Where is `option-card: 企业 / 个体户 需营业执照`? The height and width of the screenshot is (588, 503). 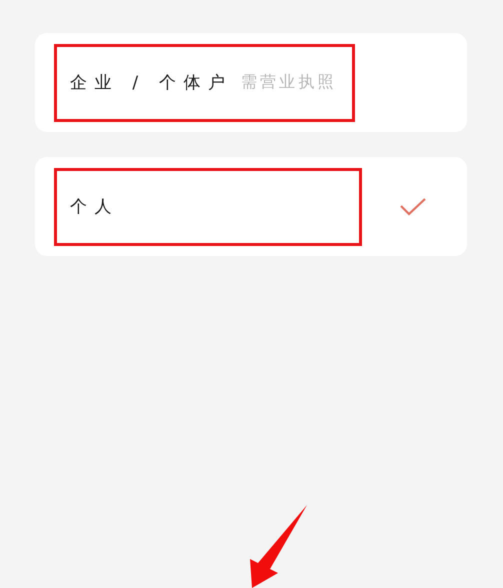 option-card: 企业 / 个体户 需营业执照 is located at coordinates (251, 82).